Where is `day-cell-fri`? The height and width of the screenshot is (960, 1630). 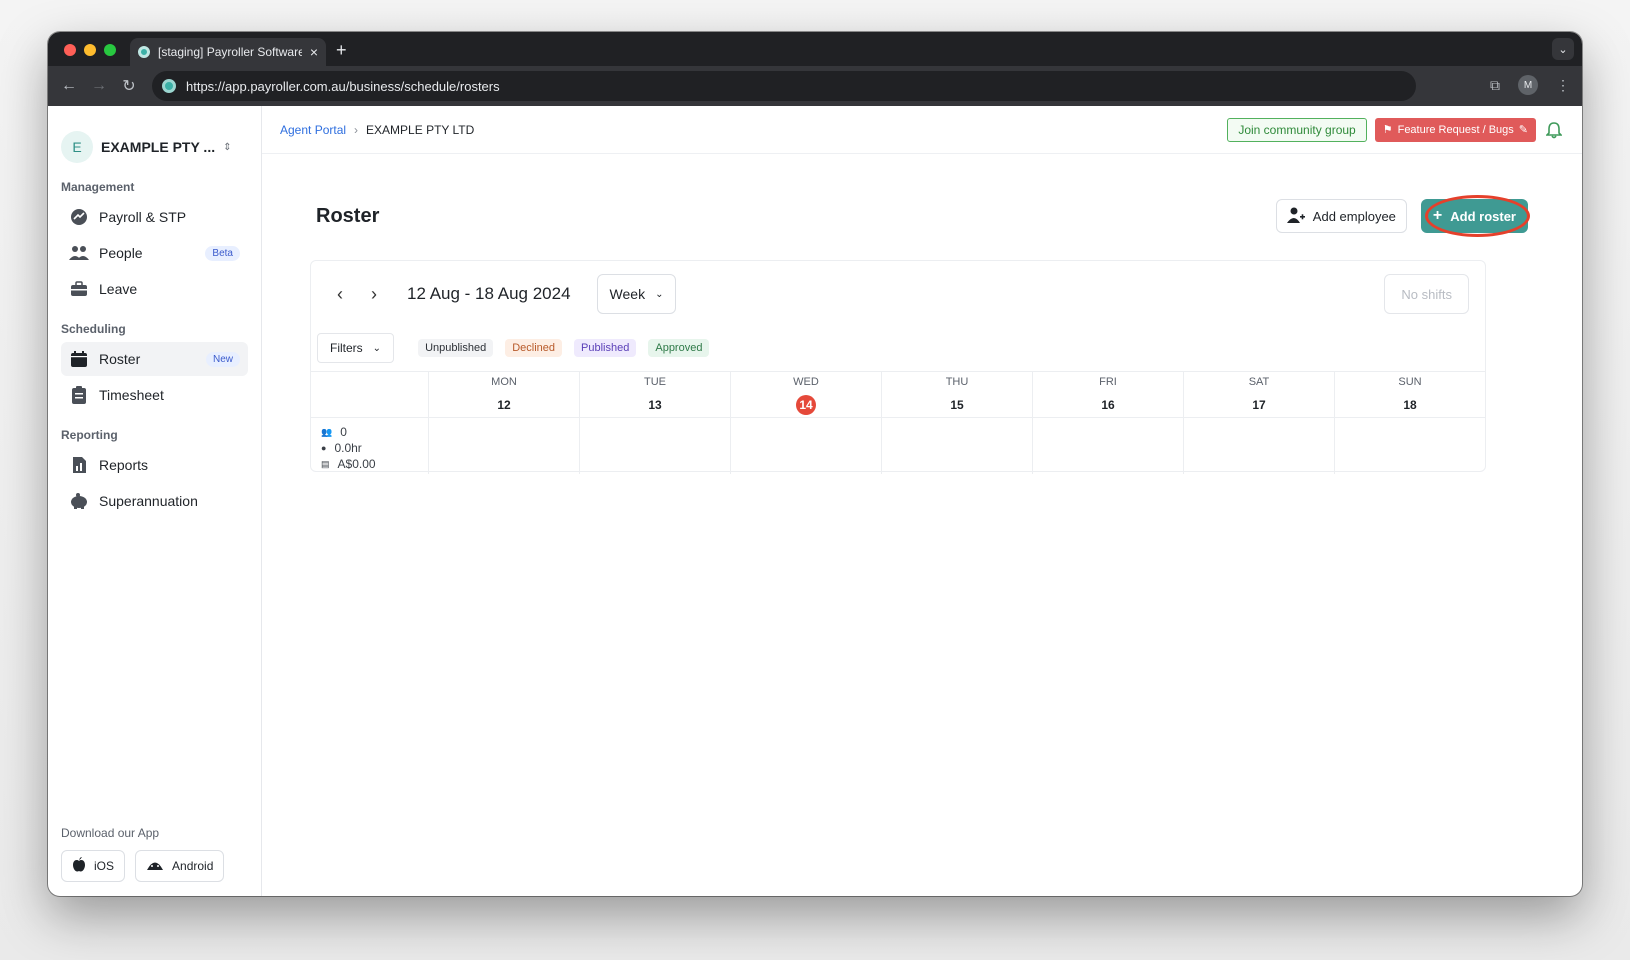 day-cell-fri is located at coordinates (1108, 446).